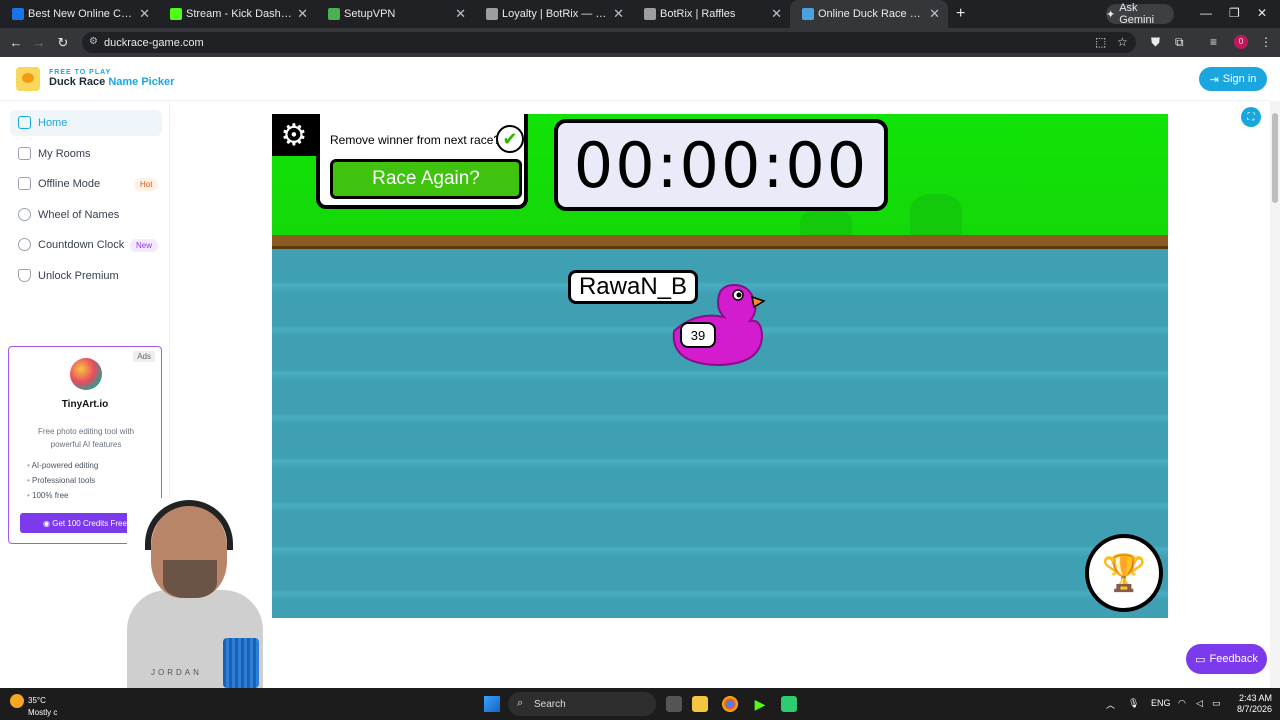 The height and width of the screenshot is (720, 1280). I want to click on address-bar-row: ← → ↻ ⚙ duckrace-game.com ⬚ ☆ ⛊ ⧉ ≡ 0 ⋮, so click(640, 42).